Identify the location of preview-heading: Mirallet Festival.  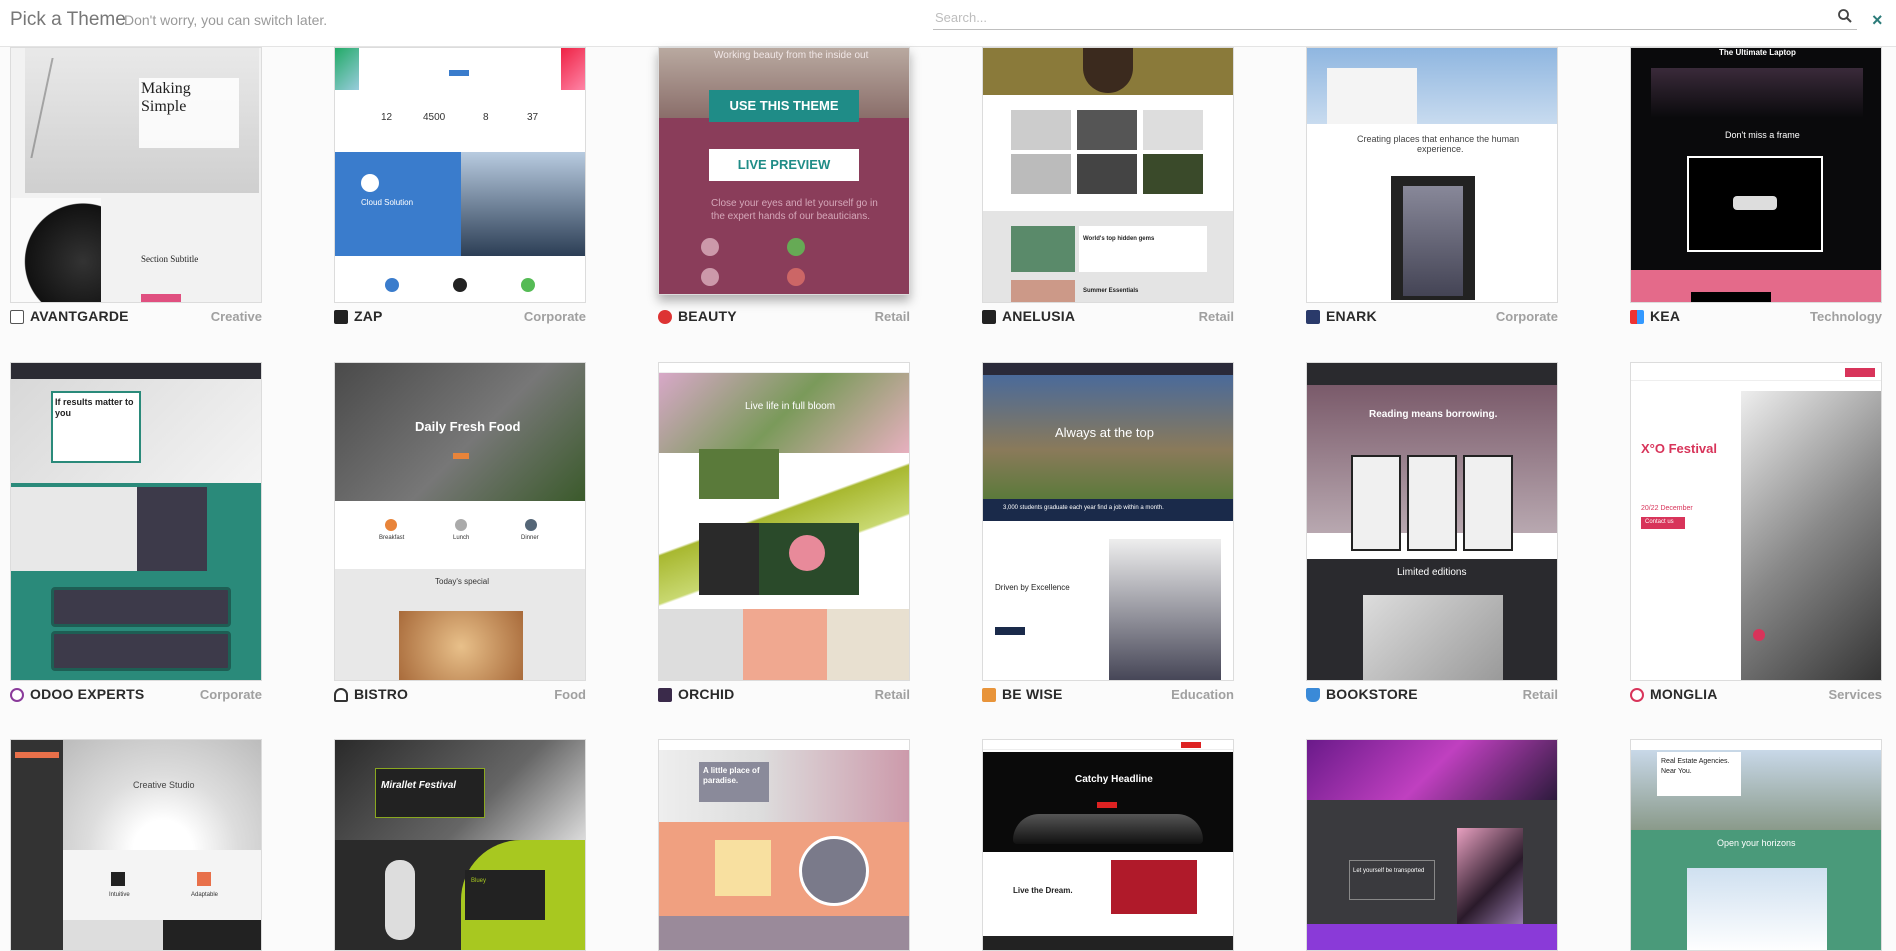
(419, 785).